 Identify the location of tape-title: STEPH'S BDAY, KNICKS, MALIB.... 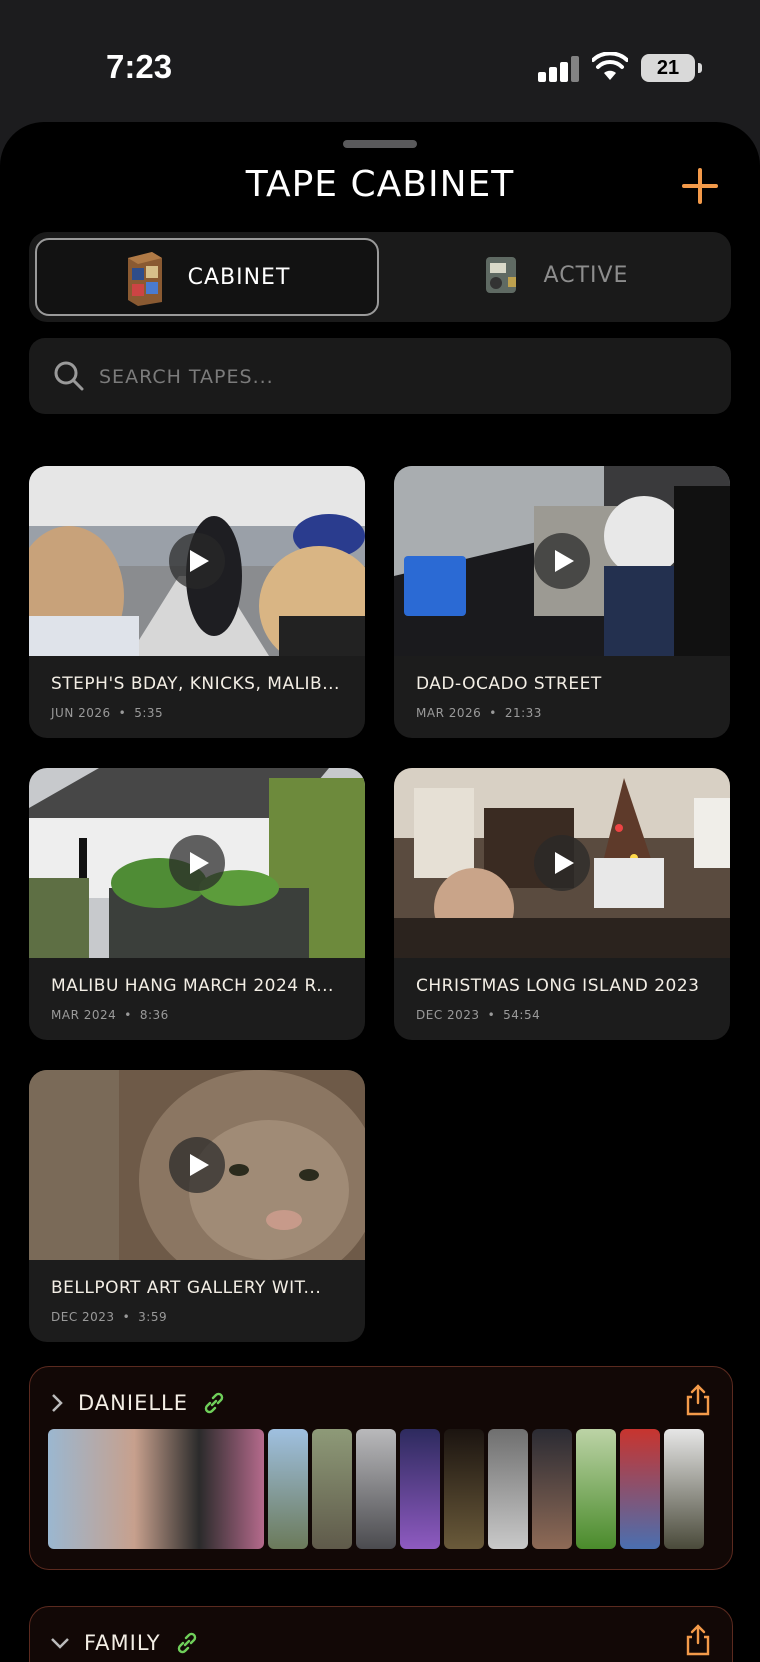
(195, 684).